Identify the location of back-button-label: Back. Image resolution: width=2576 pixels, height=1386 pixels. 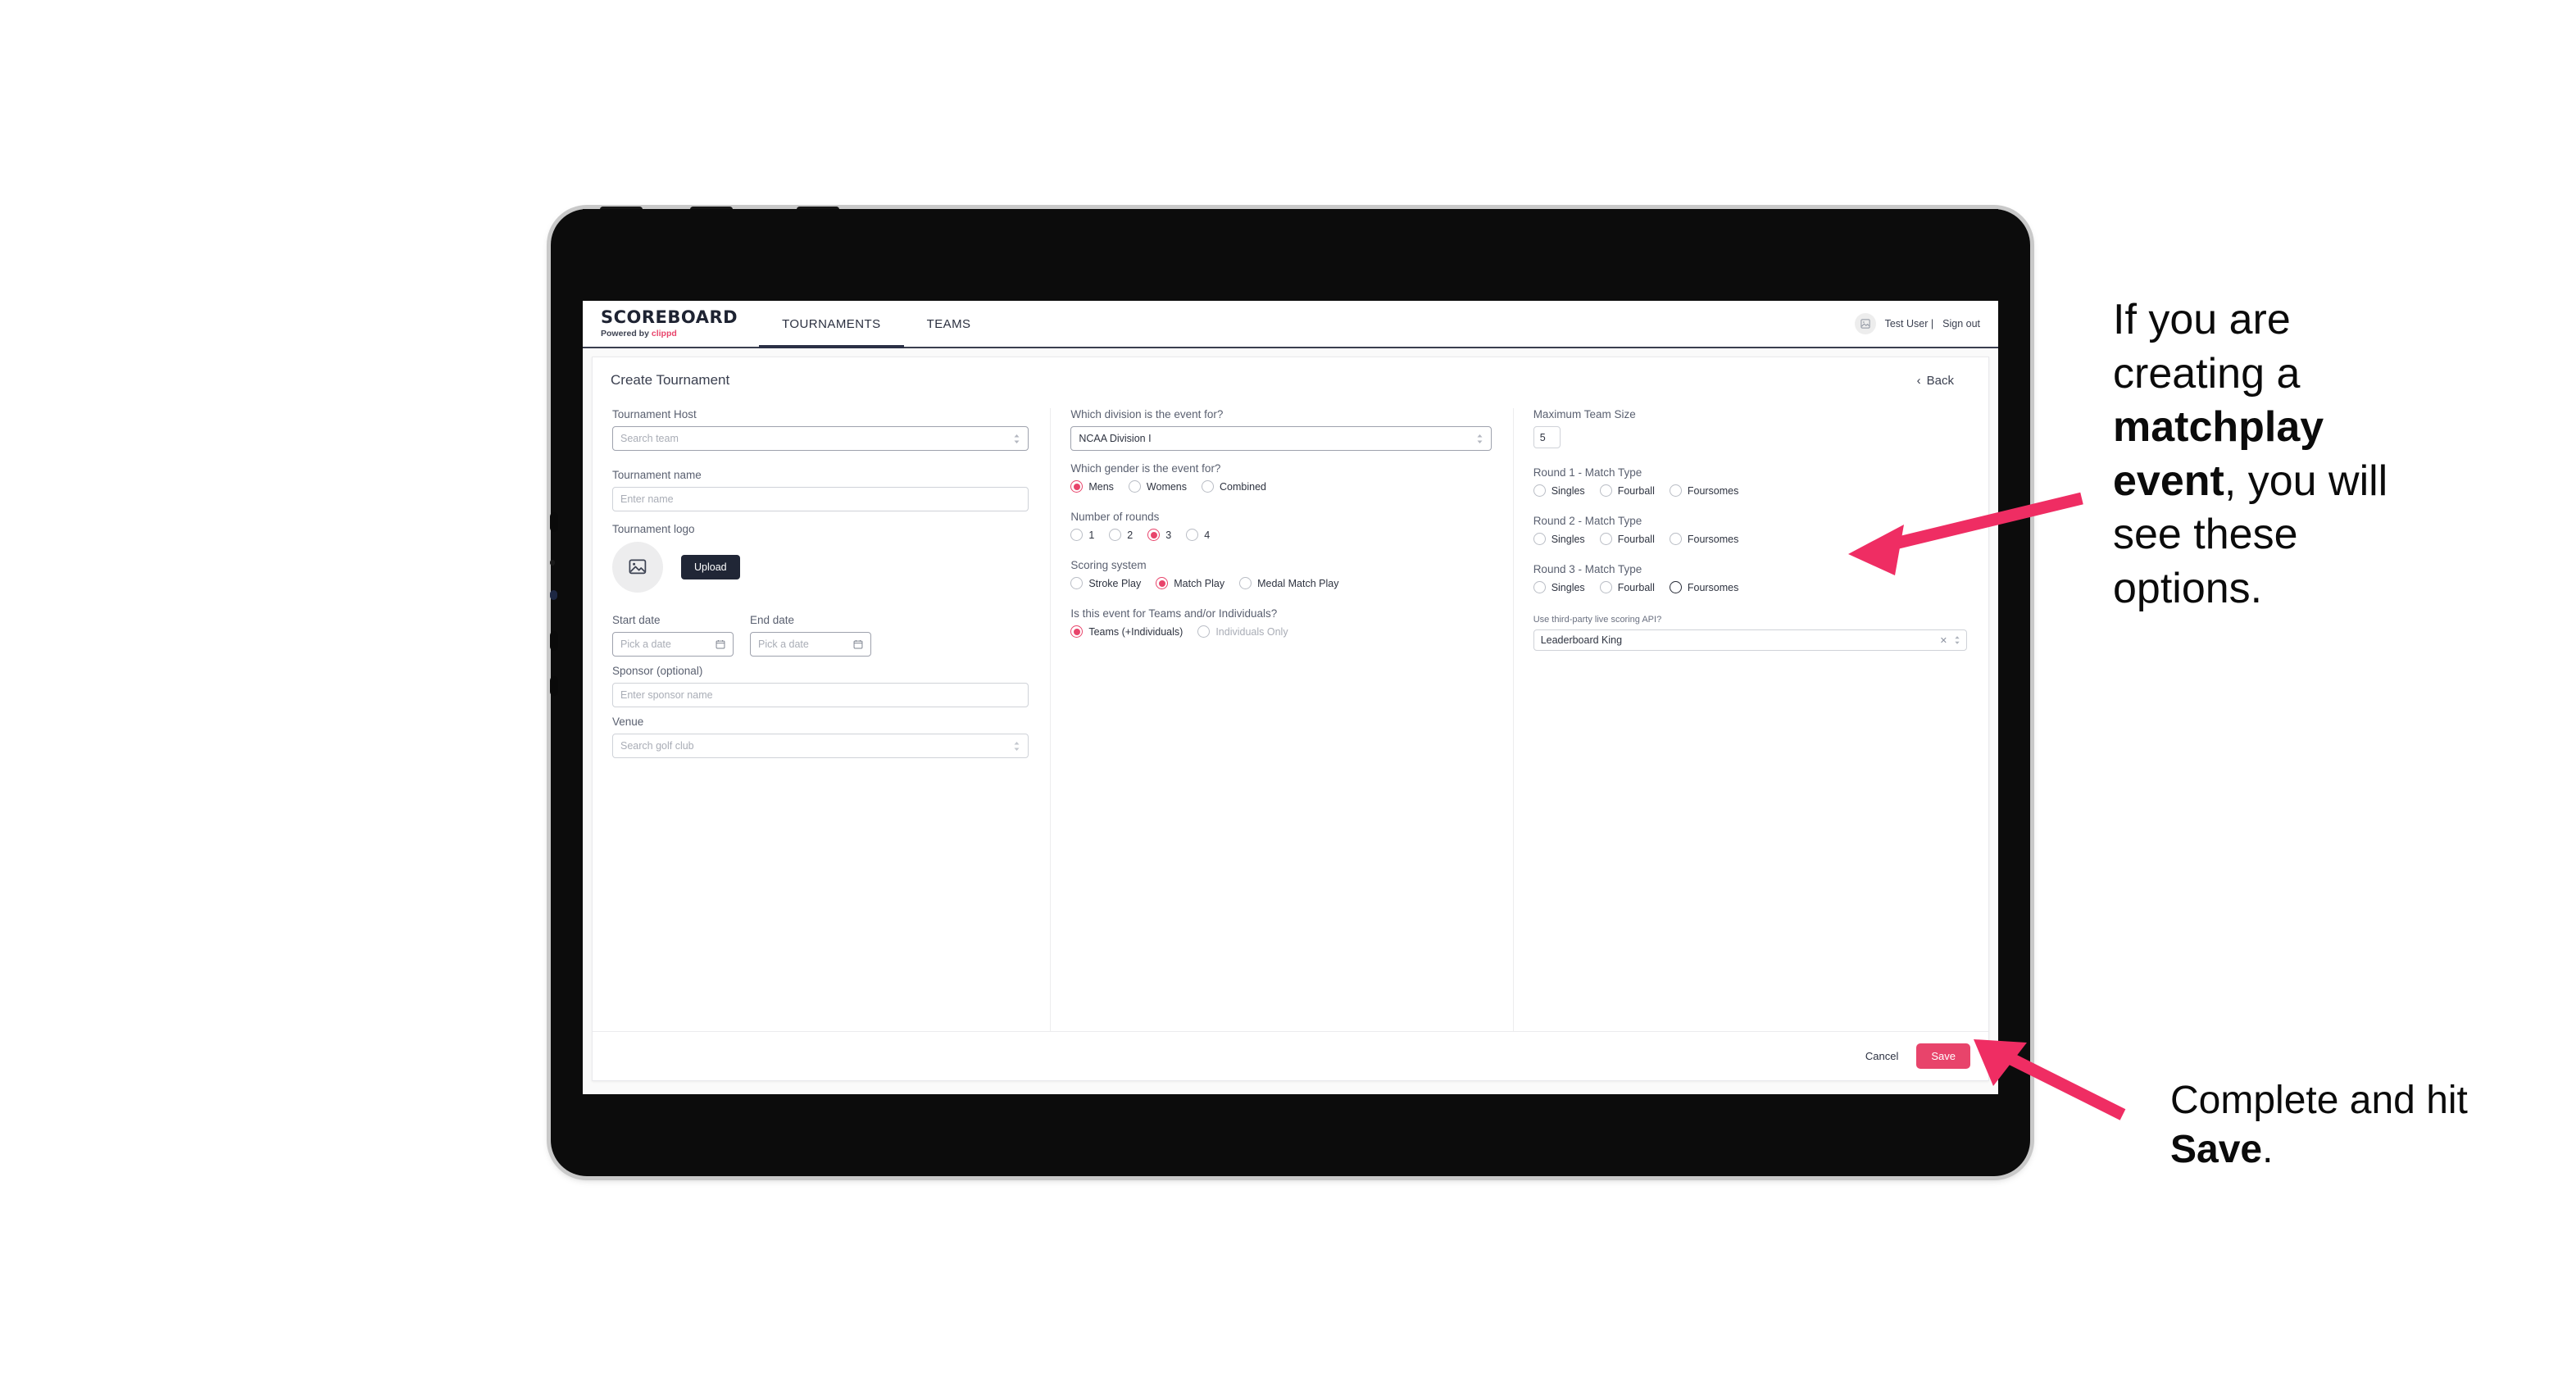
(1940, 381).